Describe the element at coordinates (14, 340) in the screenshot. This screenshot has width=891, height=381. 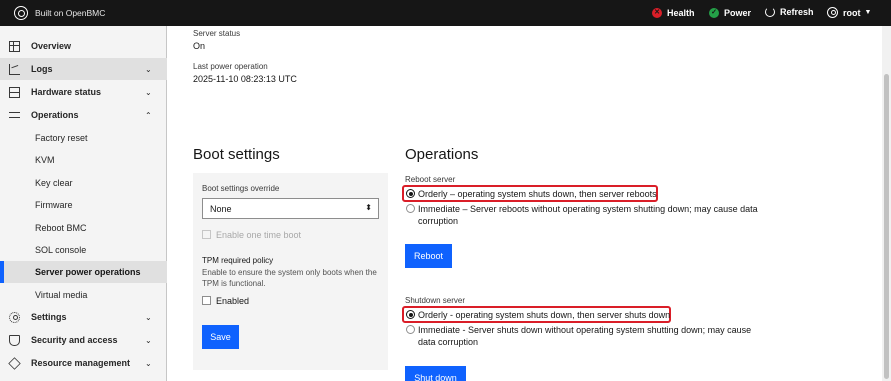
I see `shield-icon` at that location.